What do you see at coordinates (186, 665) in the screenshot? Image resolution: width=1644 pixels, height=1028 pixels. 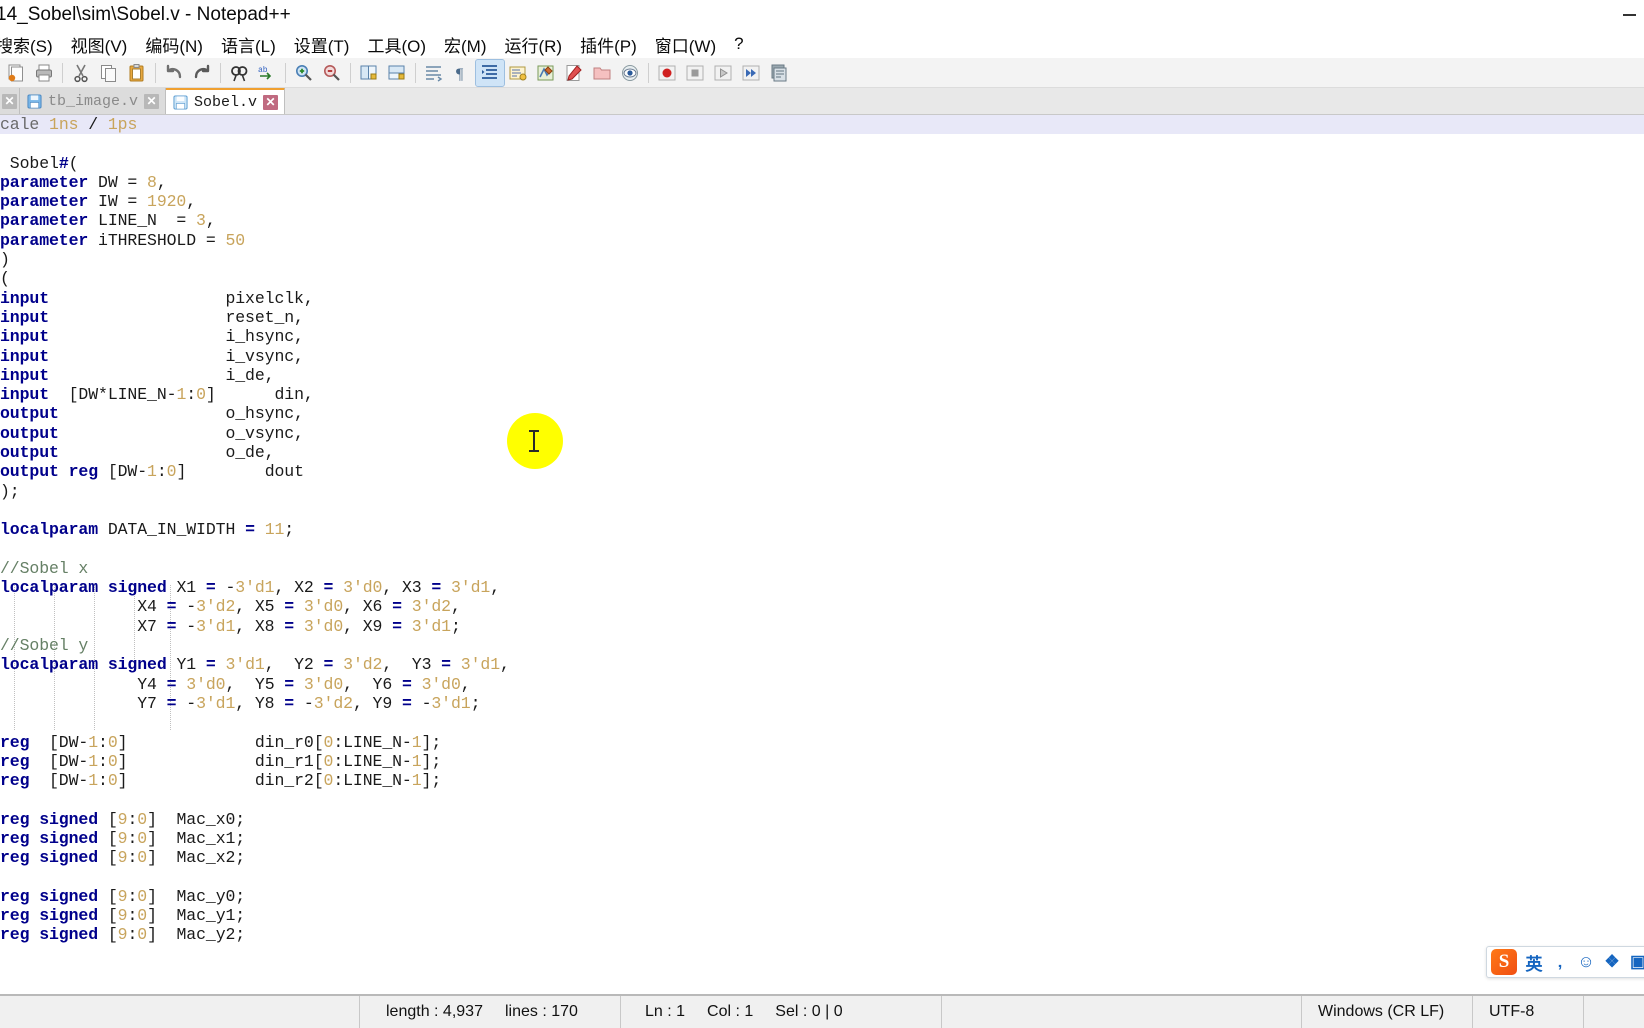 I see `code-token: Y1` at bounding box center [186, 665].